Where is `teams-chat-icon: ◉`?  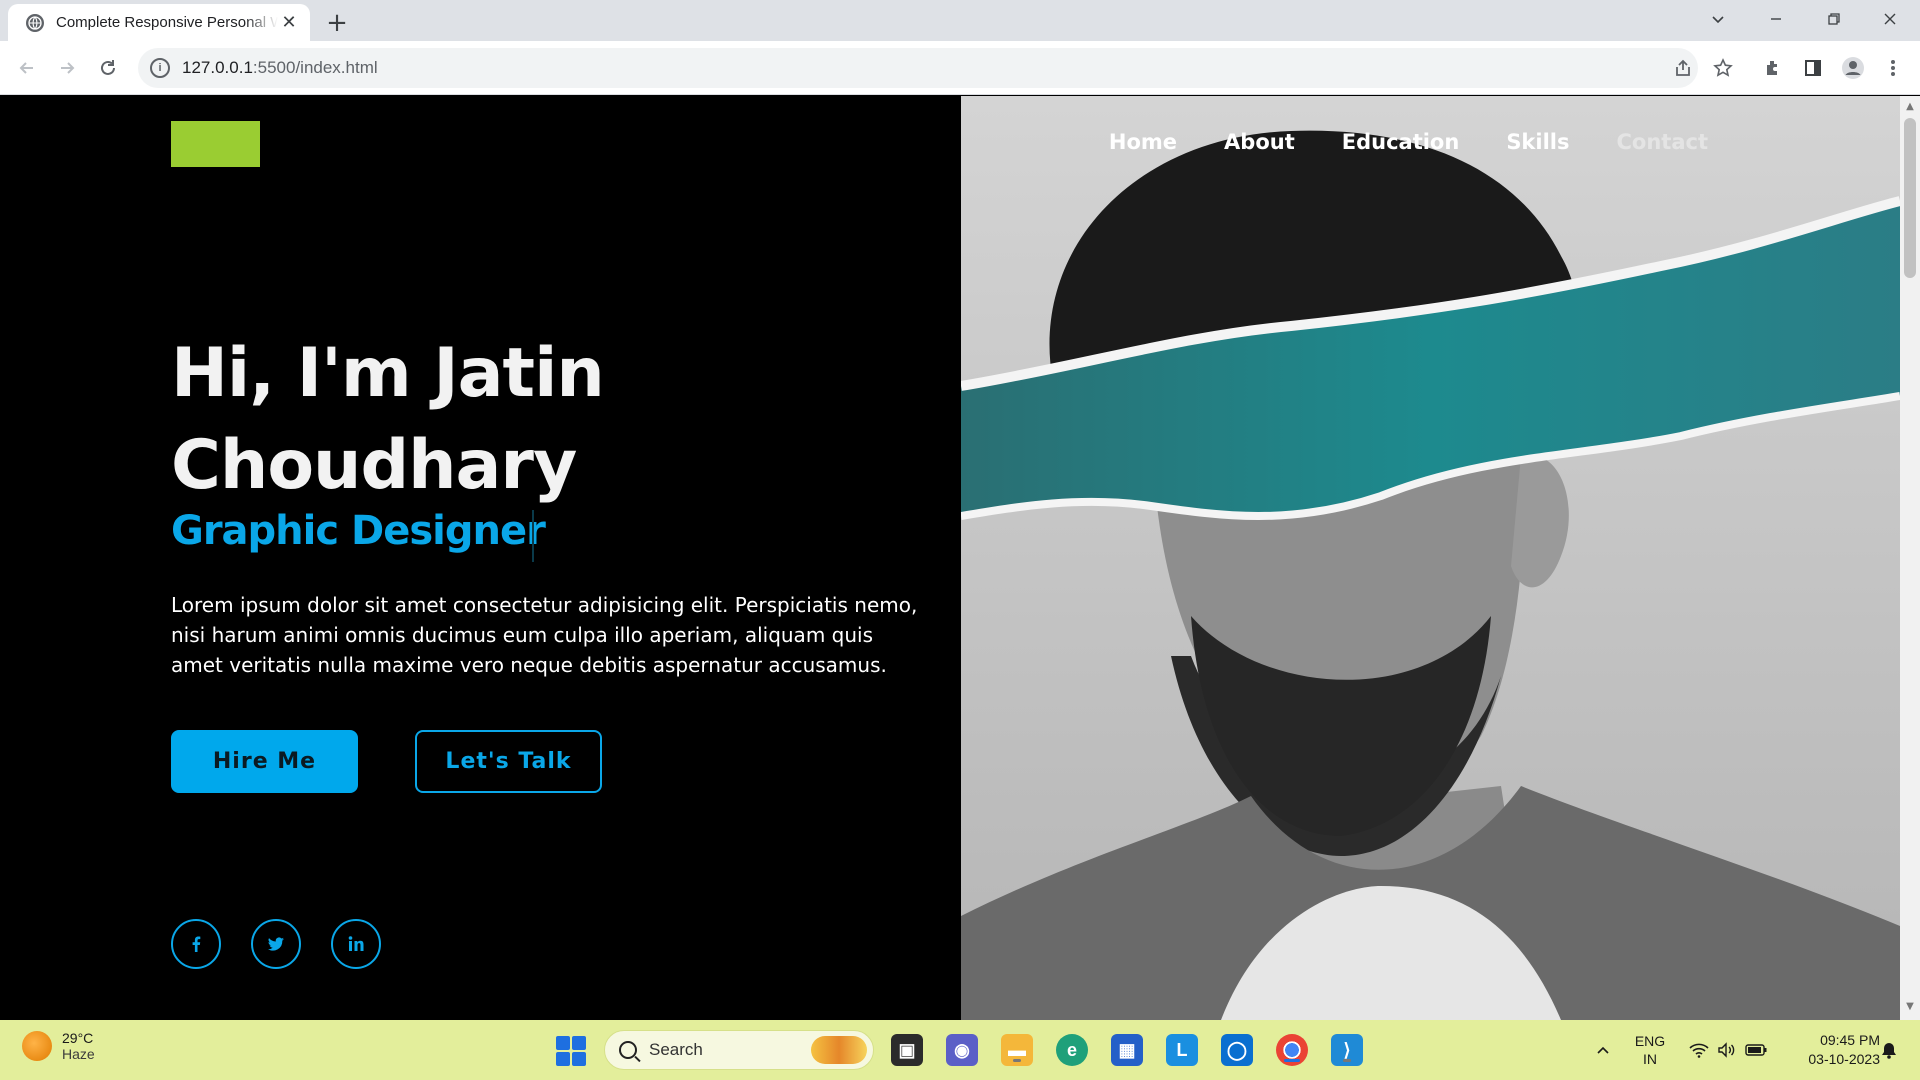 teams-chat-icon: ◉ is located at coordinates (962, 1050).